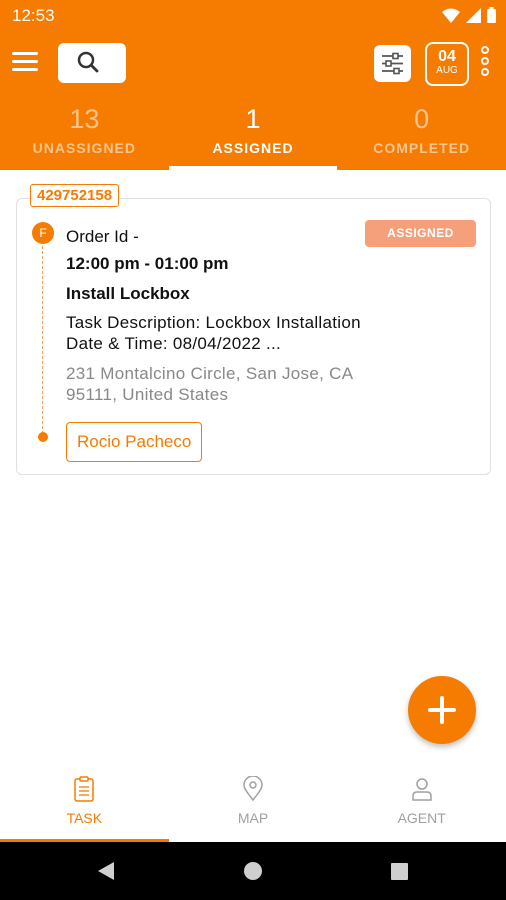 The width and height of the screenshot is (506, 900). I want to click on order-number-badge: 429752158, so click(75, 195).